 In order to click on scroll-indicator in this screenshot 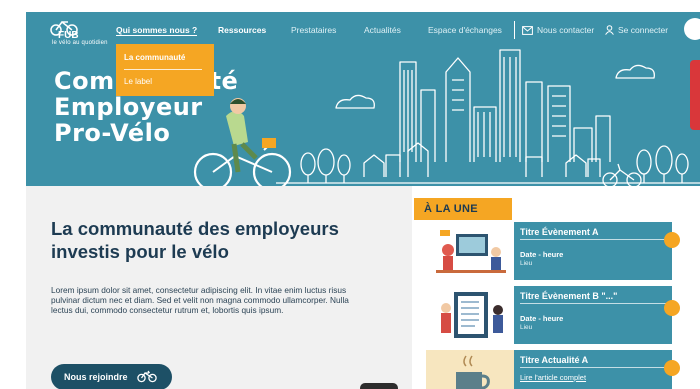, I will do `click(379, 386)`.